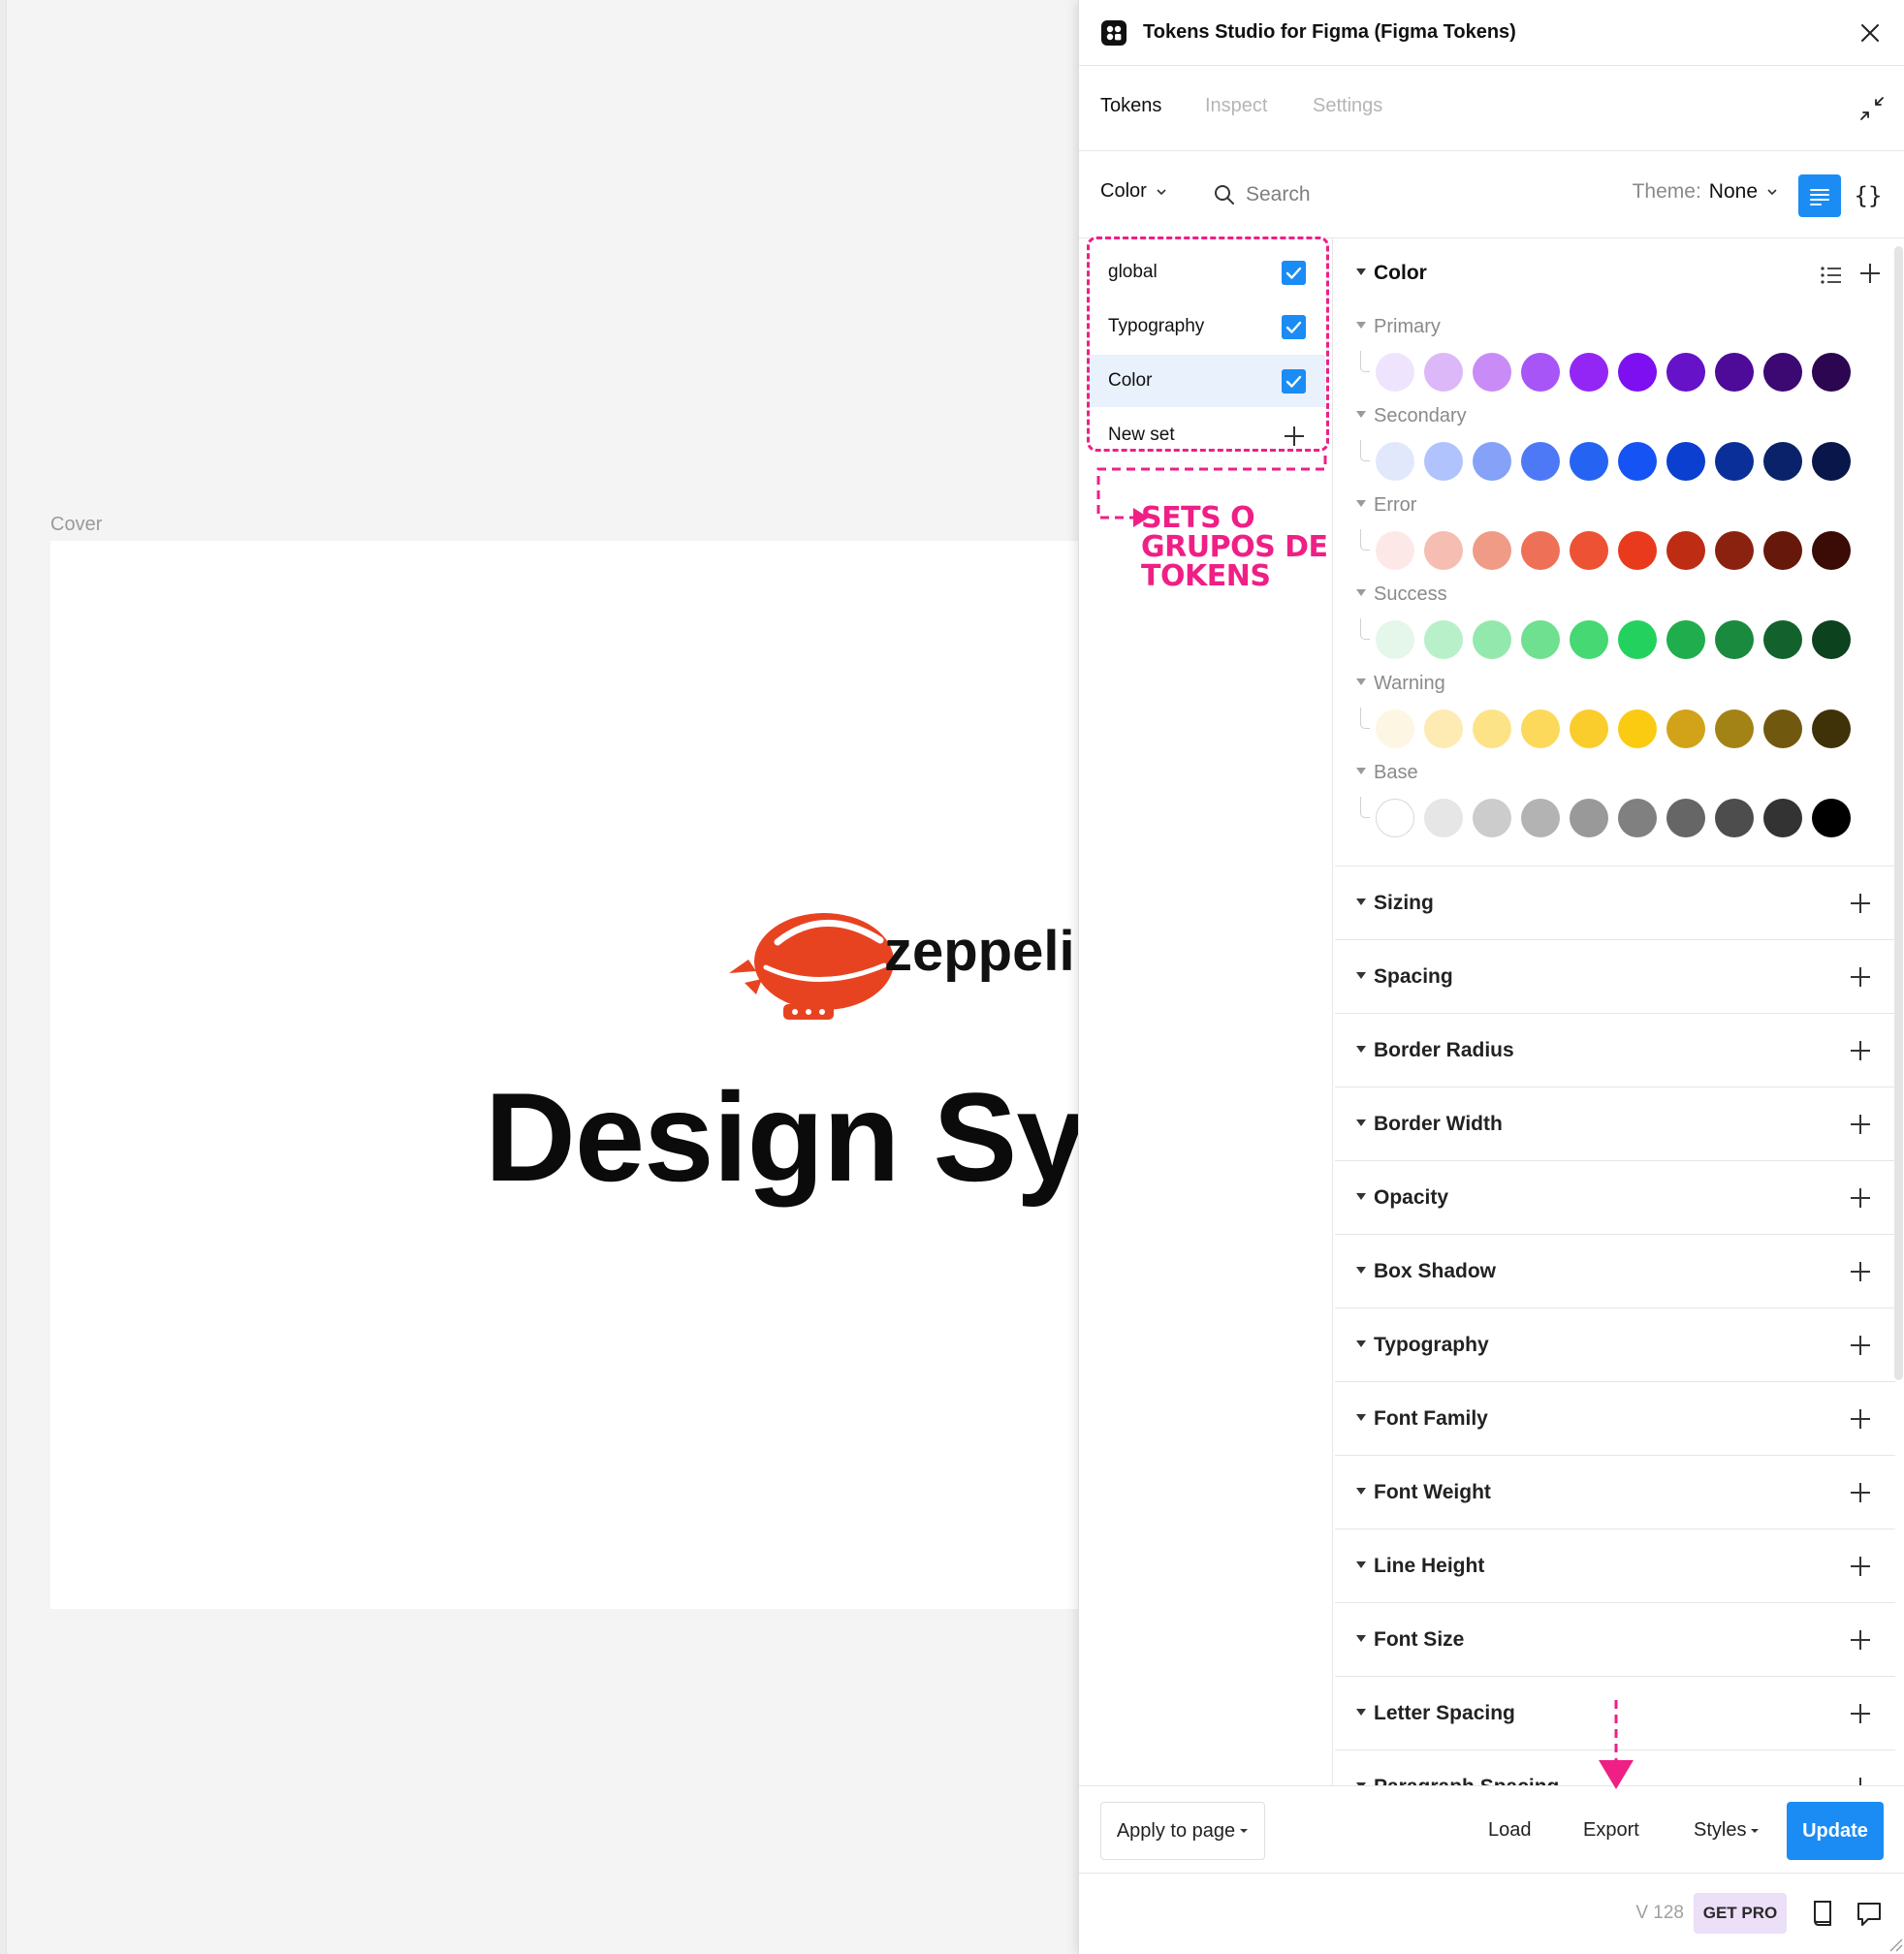 This screenshot has width=1904, height=1954. I want to click on docs-icon, so click(1822, 1913).